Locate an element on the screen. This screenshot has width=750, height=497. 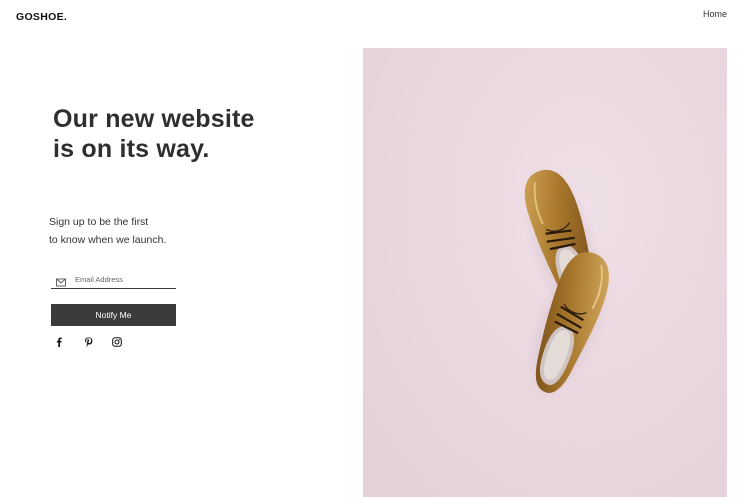
nav-home-link: Home is located at coordinates (715, 14).